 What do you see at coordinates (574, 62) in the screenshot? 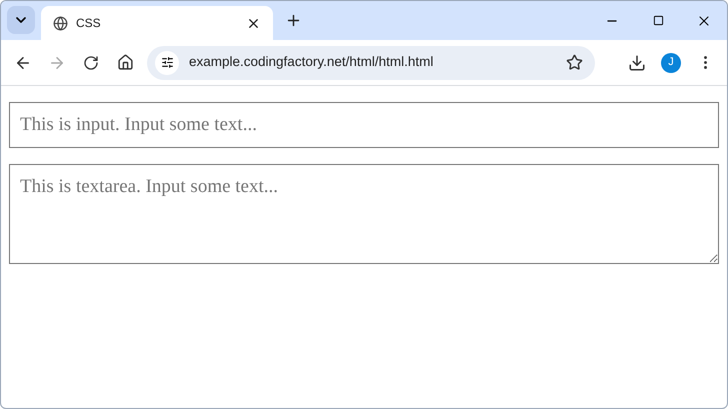
I see `bookmark-star-icon` at bounding box center [574, 62].